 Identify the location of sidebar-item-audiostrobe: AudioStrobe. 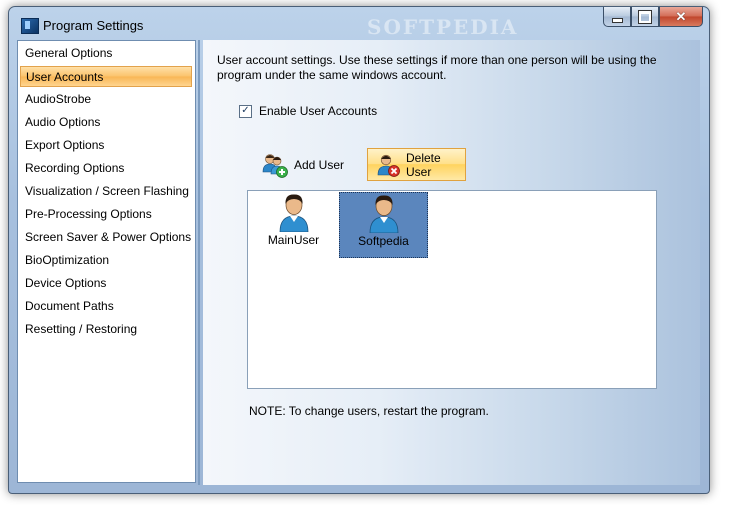
(106, 99).